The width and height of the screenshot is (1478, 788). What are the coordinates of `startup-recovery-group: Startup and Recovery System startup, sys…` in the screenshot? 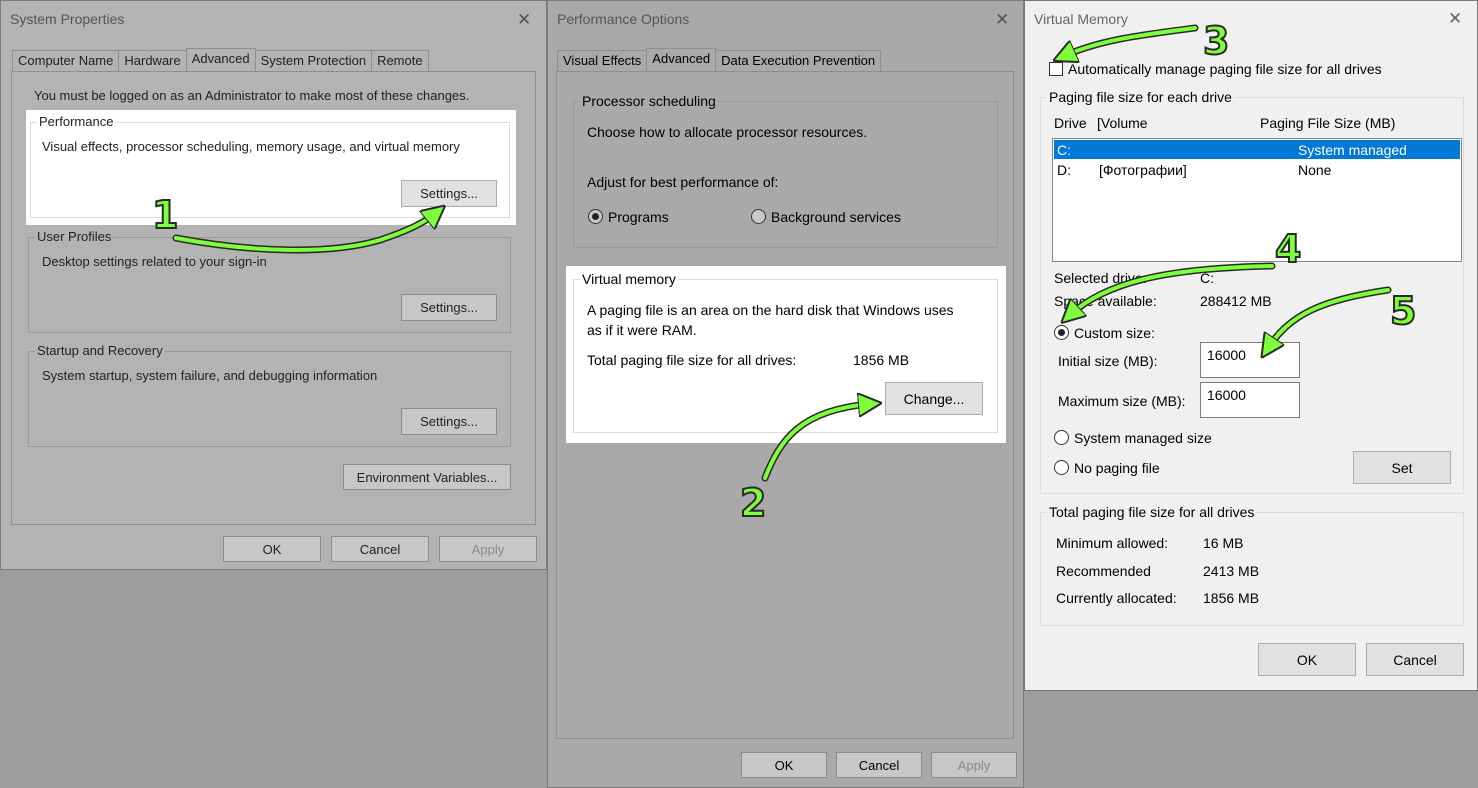 It's located at (269, 395).